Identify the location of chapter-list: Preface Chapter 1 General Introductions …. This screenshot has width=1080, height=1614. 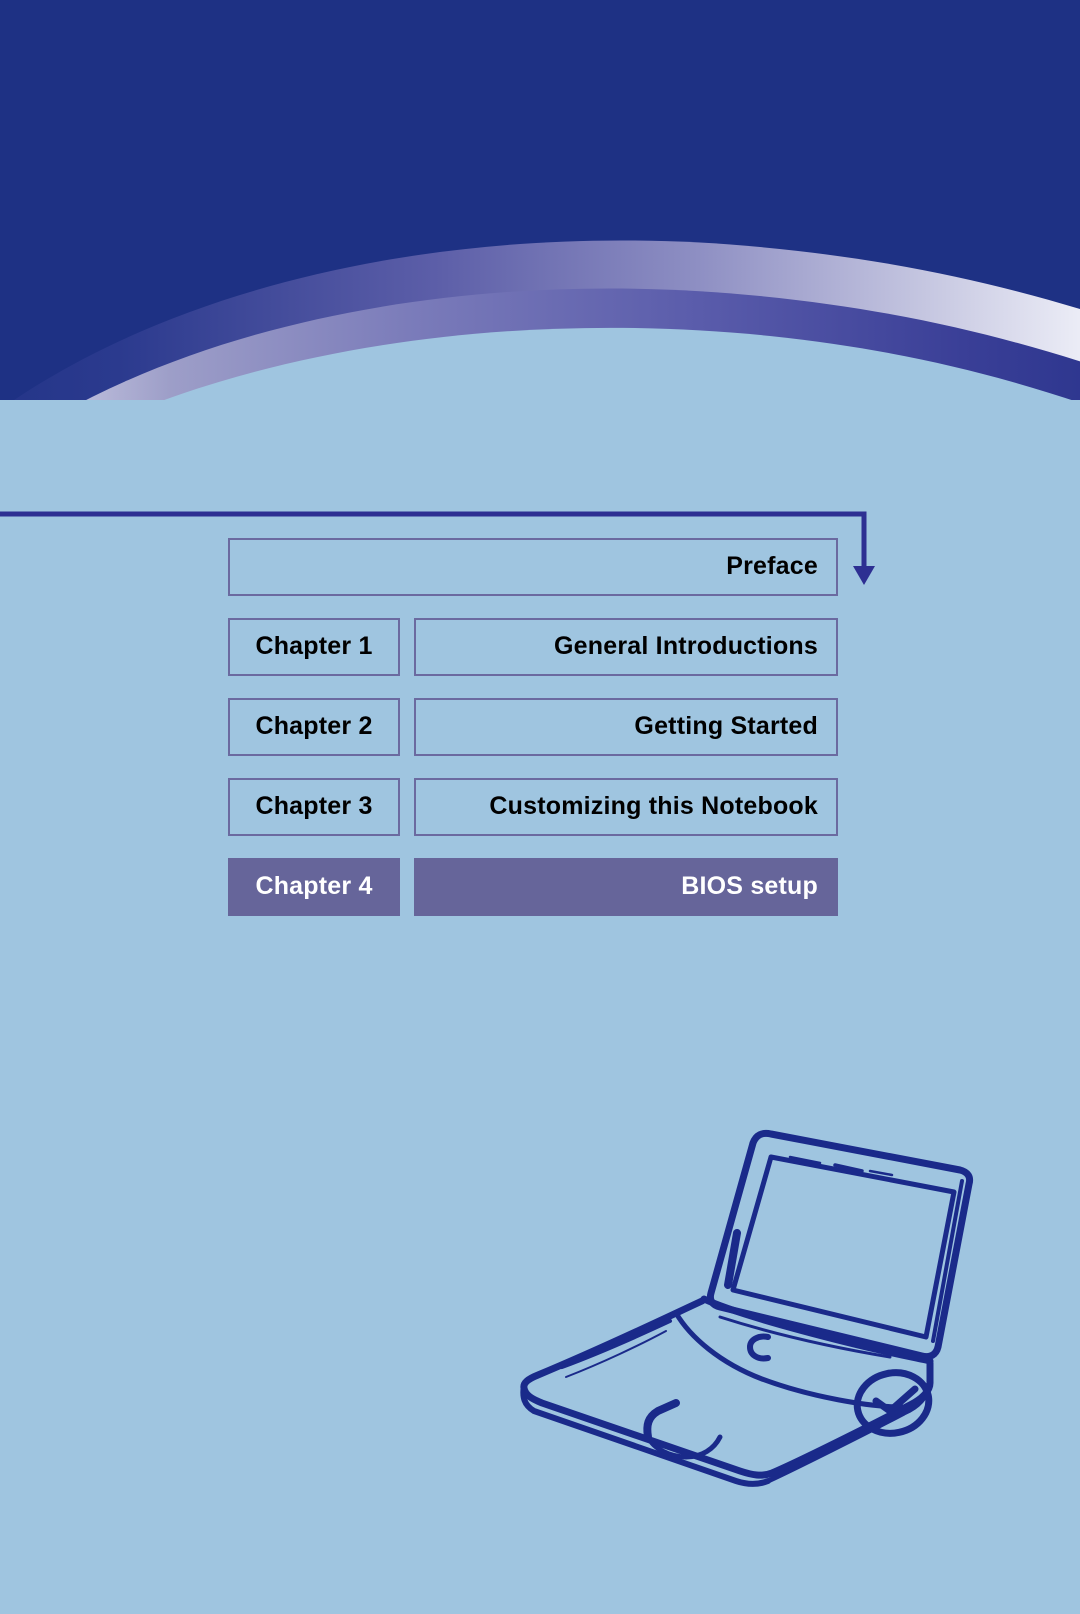
(533, 727).